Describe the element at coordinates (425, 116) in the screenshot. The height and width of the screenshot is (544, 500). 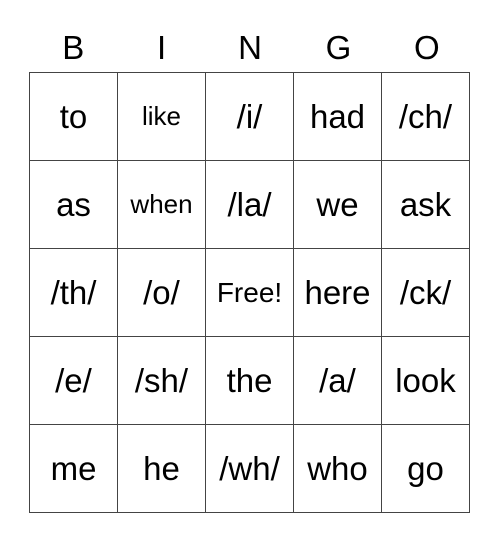
I see `bingo-cell: /ch/` at that location.